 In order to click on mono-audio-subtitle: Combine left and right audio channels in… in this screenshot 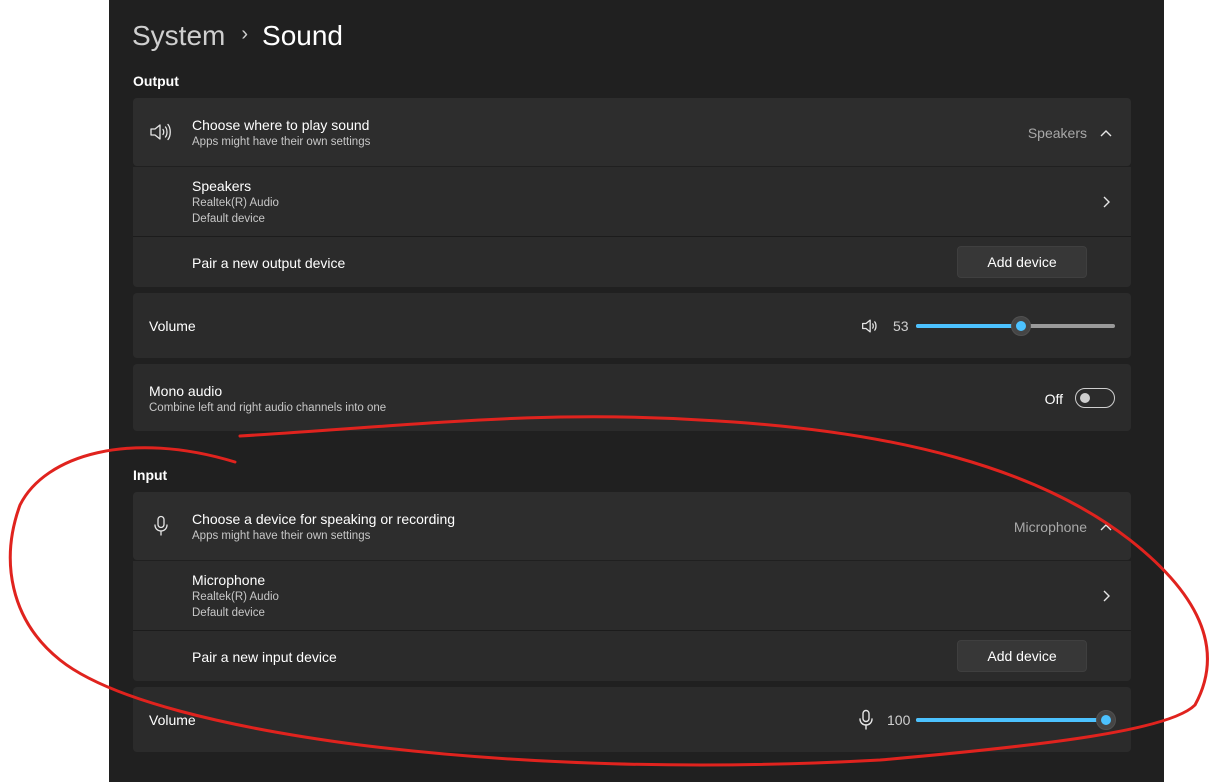, I will do `click(268, 408)`.